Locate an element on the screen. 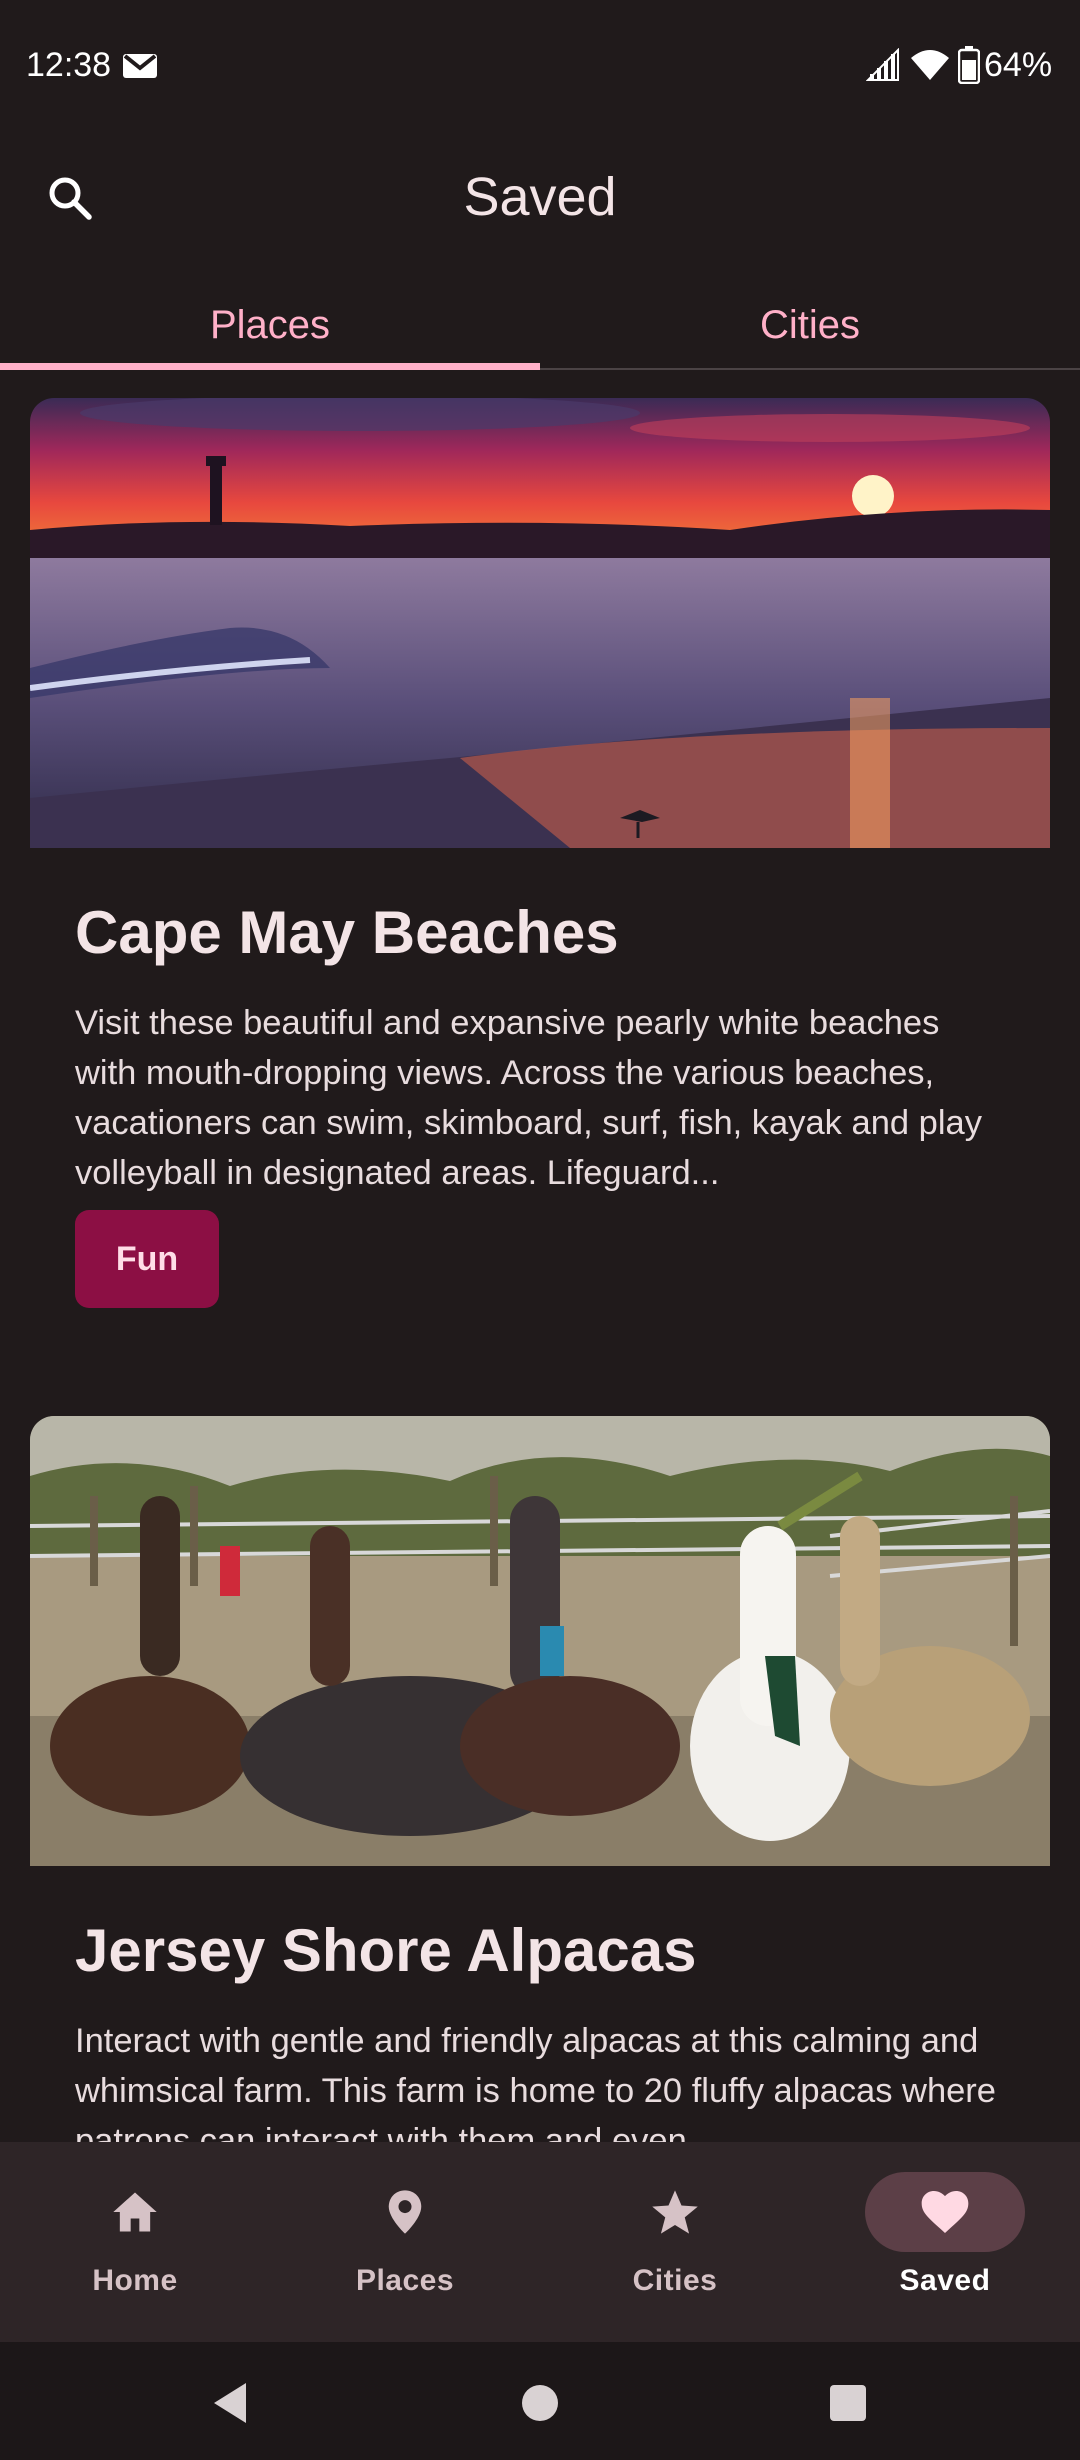 This screenshot has width=1080, height=2460. system-navigation-bar is located at coordinates (540, 2401).